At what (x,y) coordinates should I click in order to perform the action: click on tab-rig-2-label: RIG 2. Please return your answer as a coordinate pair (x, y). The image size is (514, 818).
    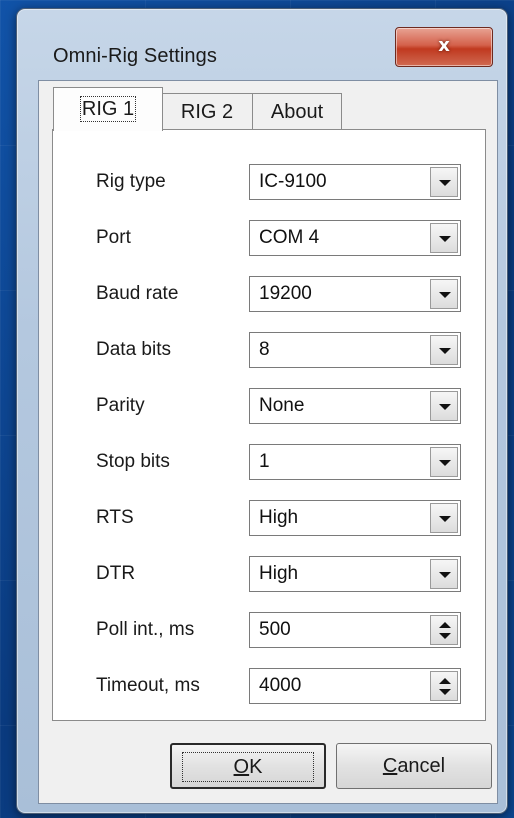
    Looking at the image, I should click on (207, 112).